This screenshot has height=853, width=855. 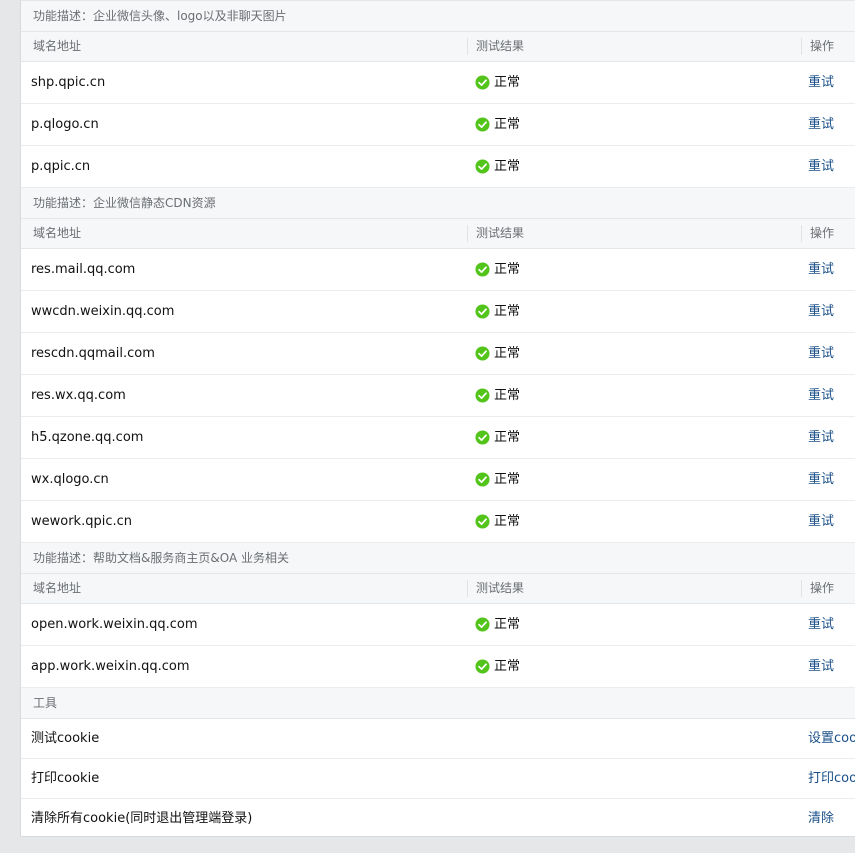 I want to click on tool-label: 清除所有cookie(同时退出管理端登录), so click(x=142, y=818).